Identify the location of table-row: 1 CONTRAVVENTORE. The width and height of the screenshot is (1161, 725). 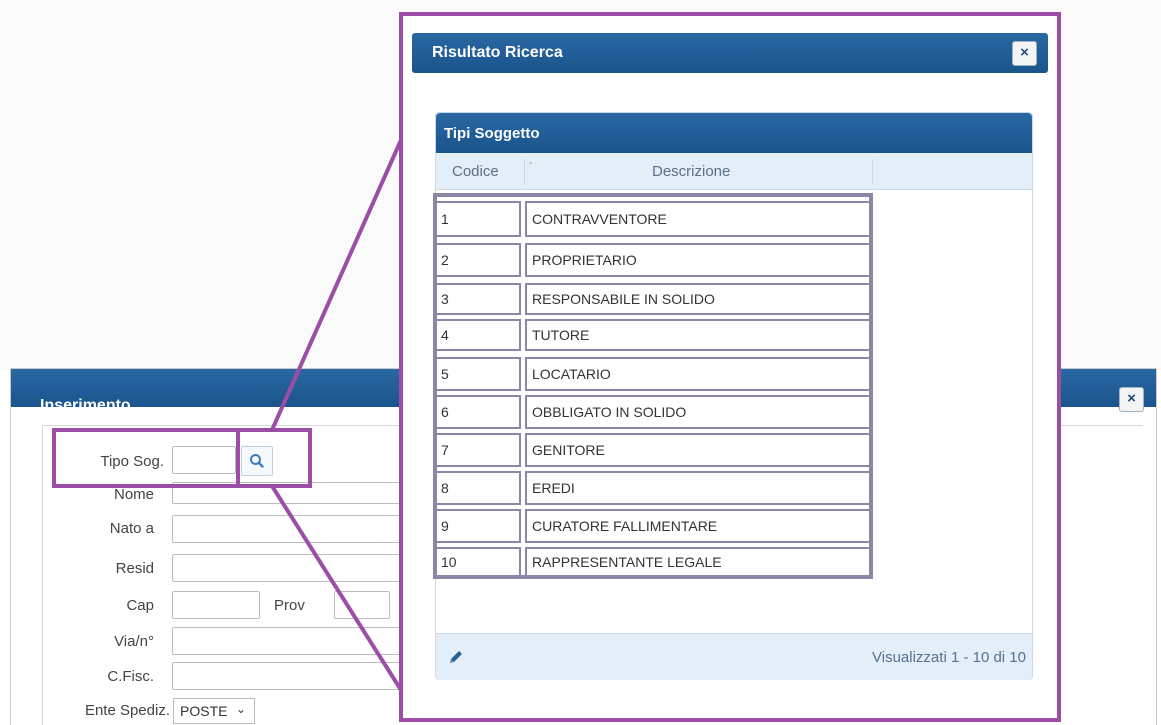
(653, 219).